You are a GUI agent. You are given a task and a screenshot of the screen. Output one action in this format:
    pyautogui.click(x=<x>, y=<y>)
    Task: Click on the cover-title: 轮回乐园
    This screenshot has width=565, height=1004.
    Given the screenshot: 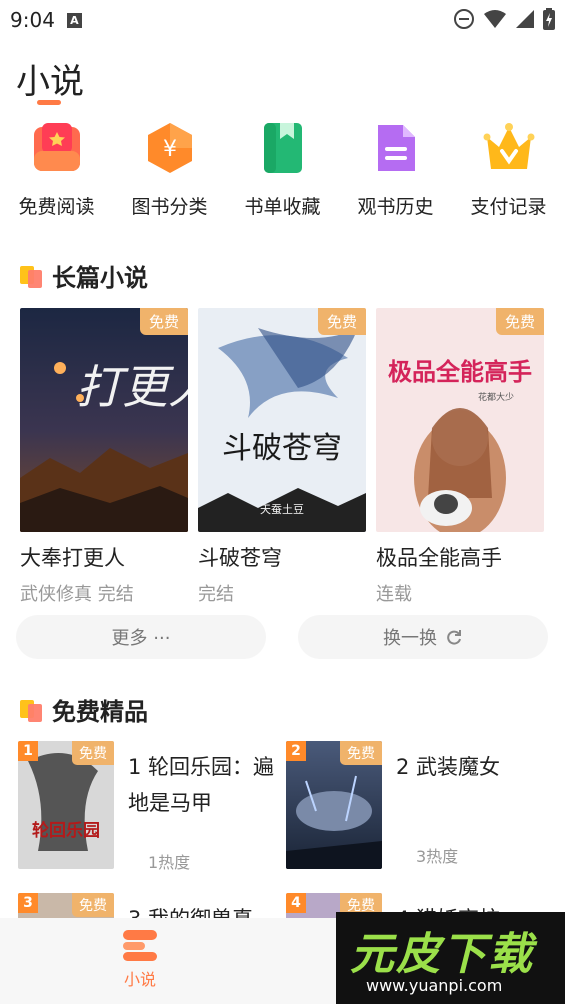 What is the action you would take?
    pyautogui.click(x=66, y=830)
    